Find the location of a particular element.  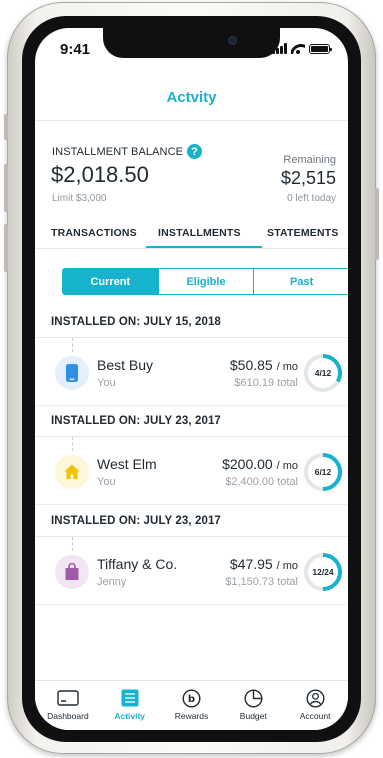

nav-label: Rewards is located at coordinates (191, 716).